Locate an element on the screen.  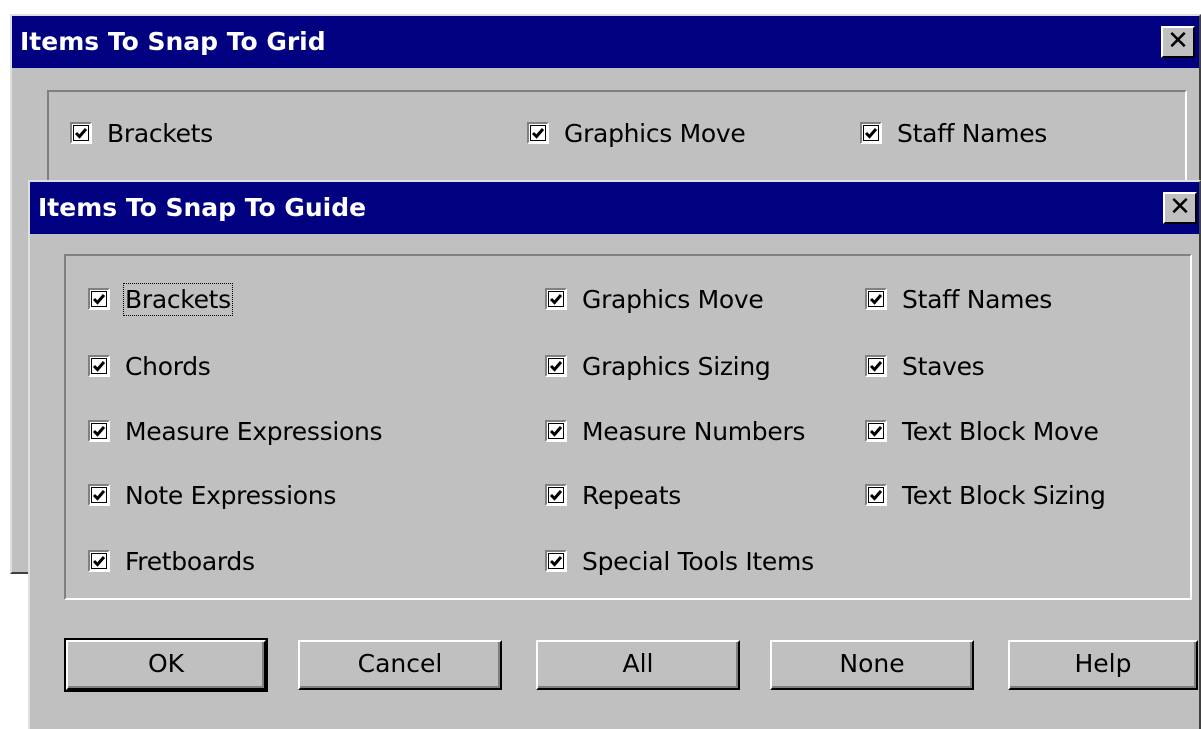
guide-option-graphics-sizing: Graphics Sizing is located at coordinates (658, 366).